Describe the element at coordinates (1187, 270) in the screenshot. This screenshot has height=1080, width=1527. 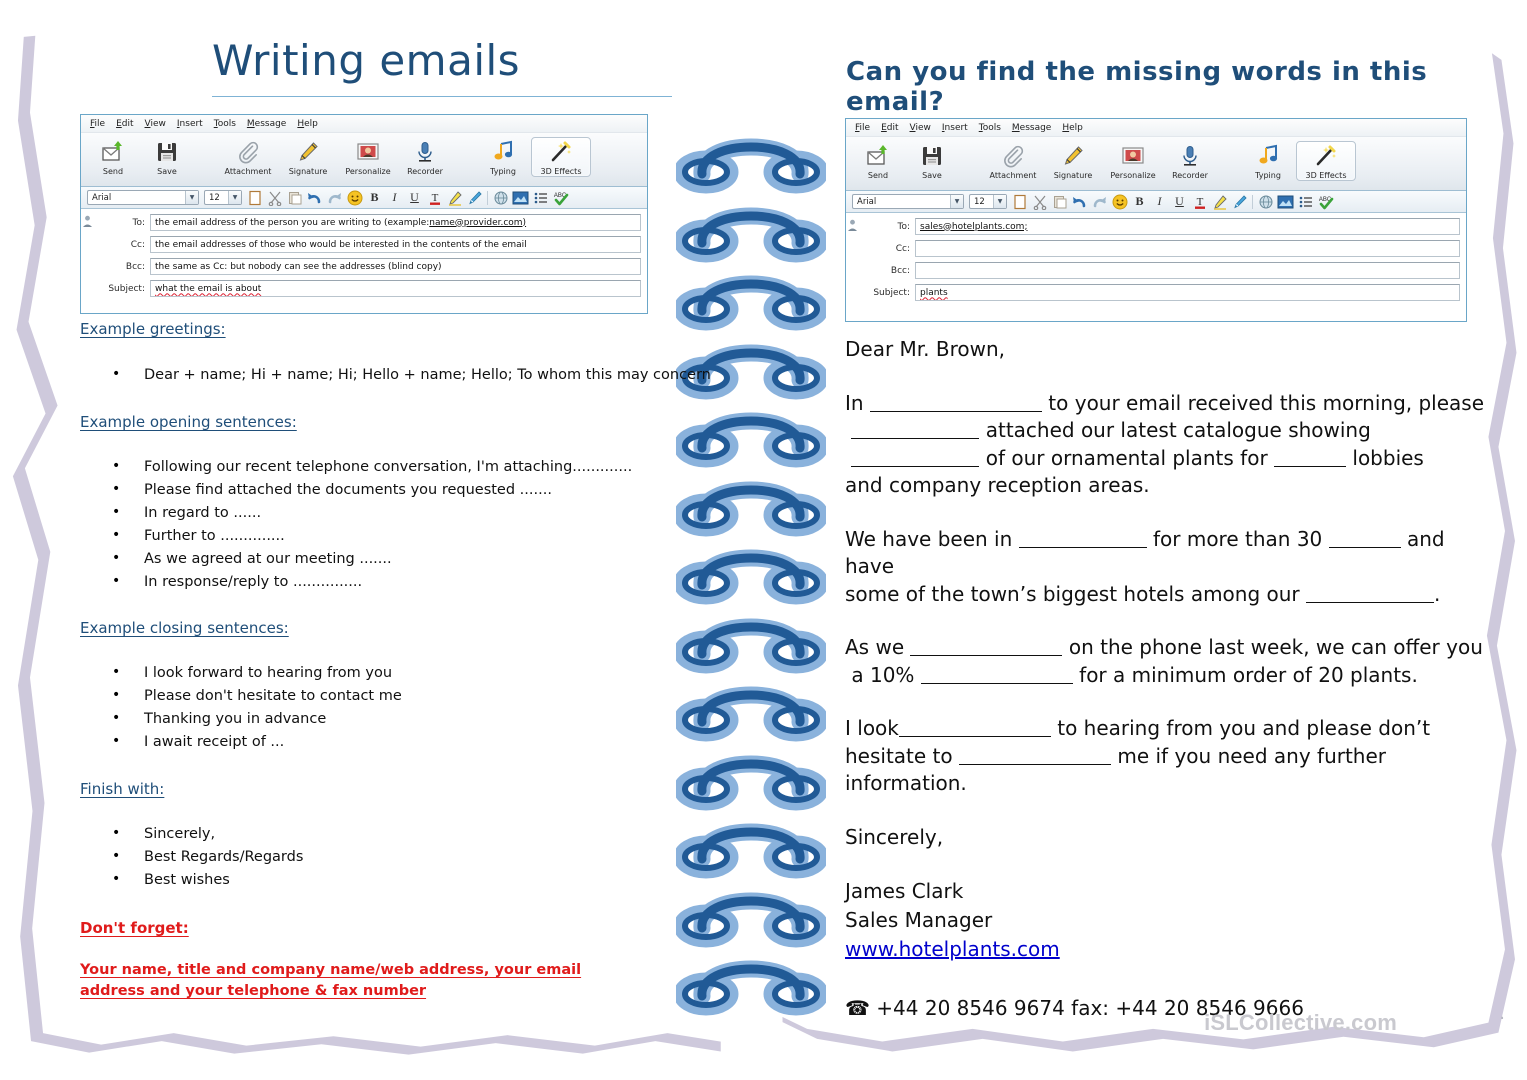
I see `field-input-bcc` at that location.